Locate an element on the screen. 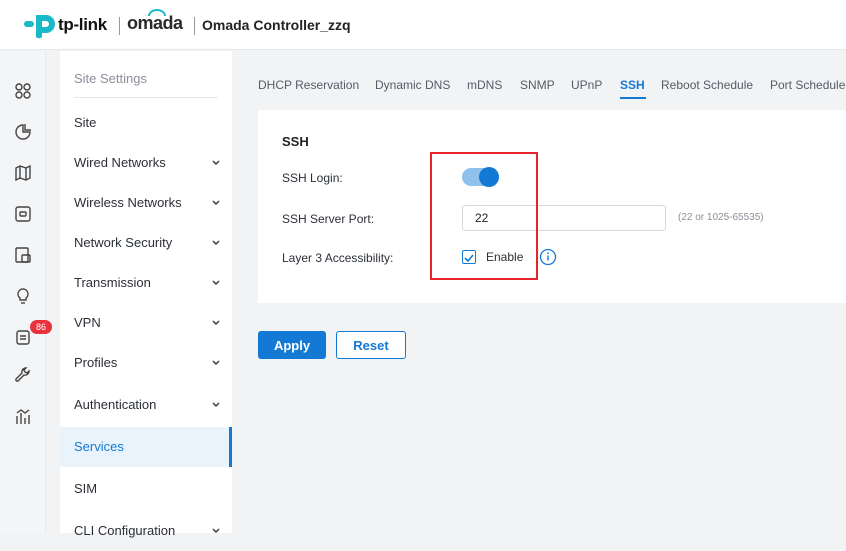 This screenshot has height=551, width=846. top-bar: tp-link omada Omada Controller_zzq is located at coordinates (423, 25).